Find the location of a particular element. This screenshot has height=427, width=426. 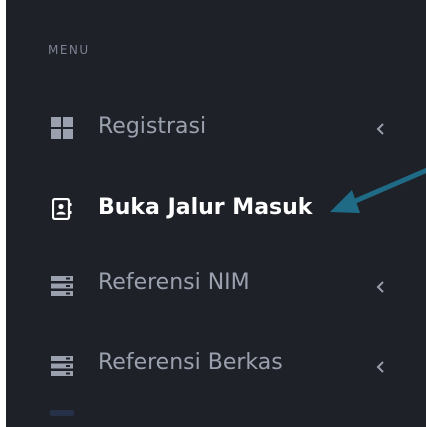

sidebar-item-referensi-nim: Referensi NIM is located at coordinates (216, 286).